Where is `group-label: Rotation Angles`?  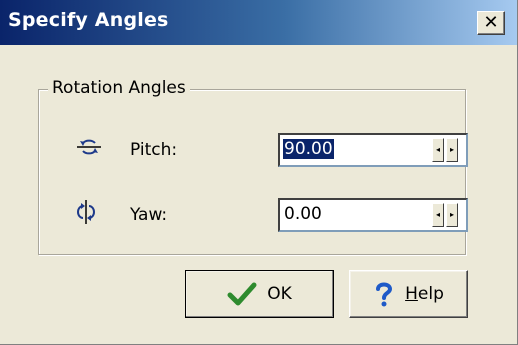 group-label: Rotation Angles is located at coordinates (119, 88).